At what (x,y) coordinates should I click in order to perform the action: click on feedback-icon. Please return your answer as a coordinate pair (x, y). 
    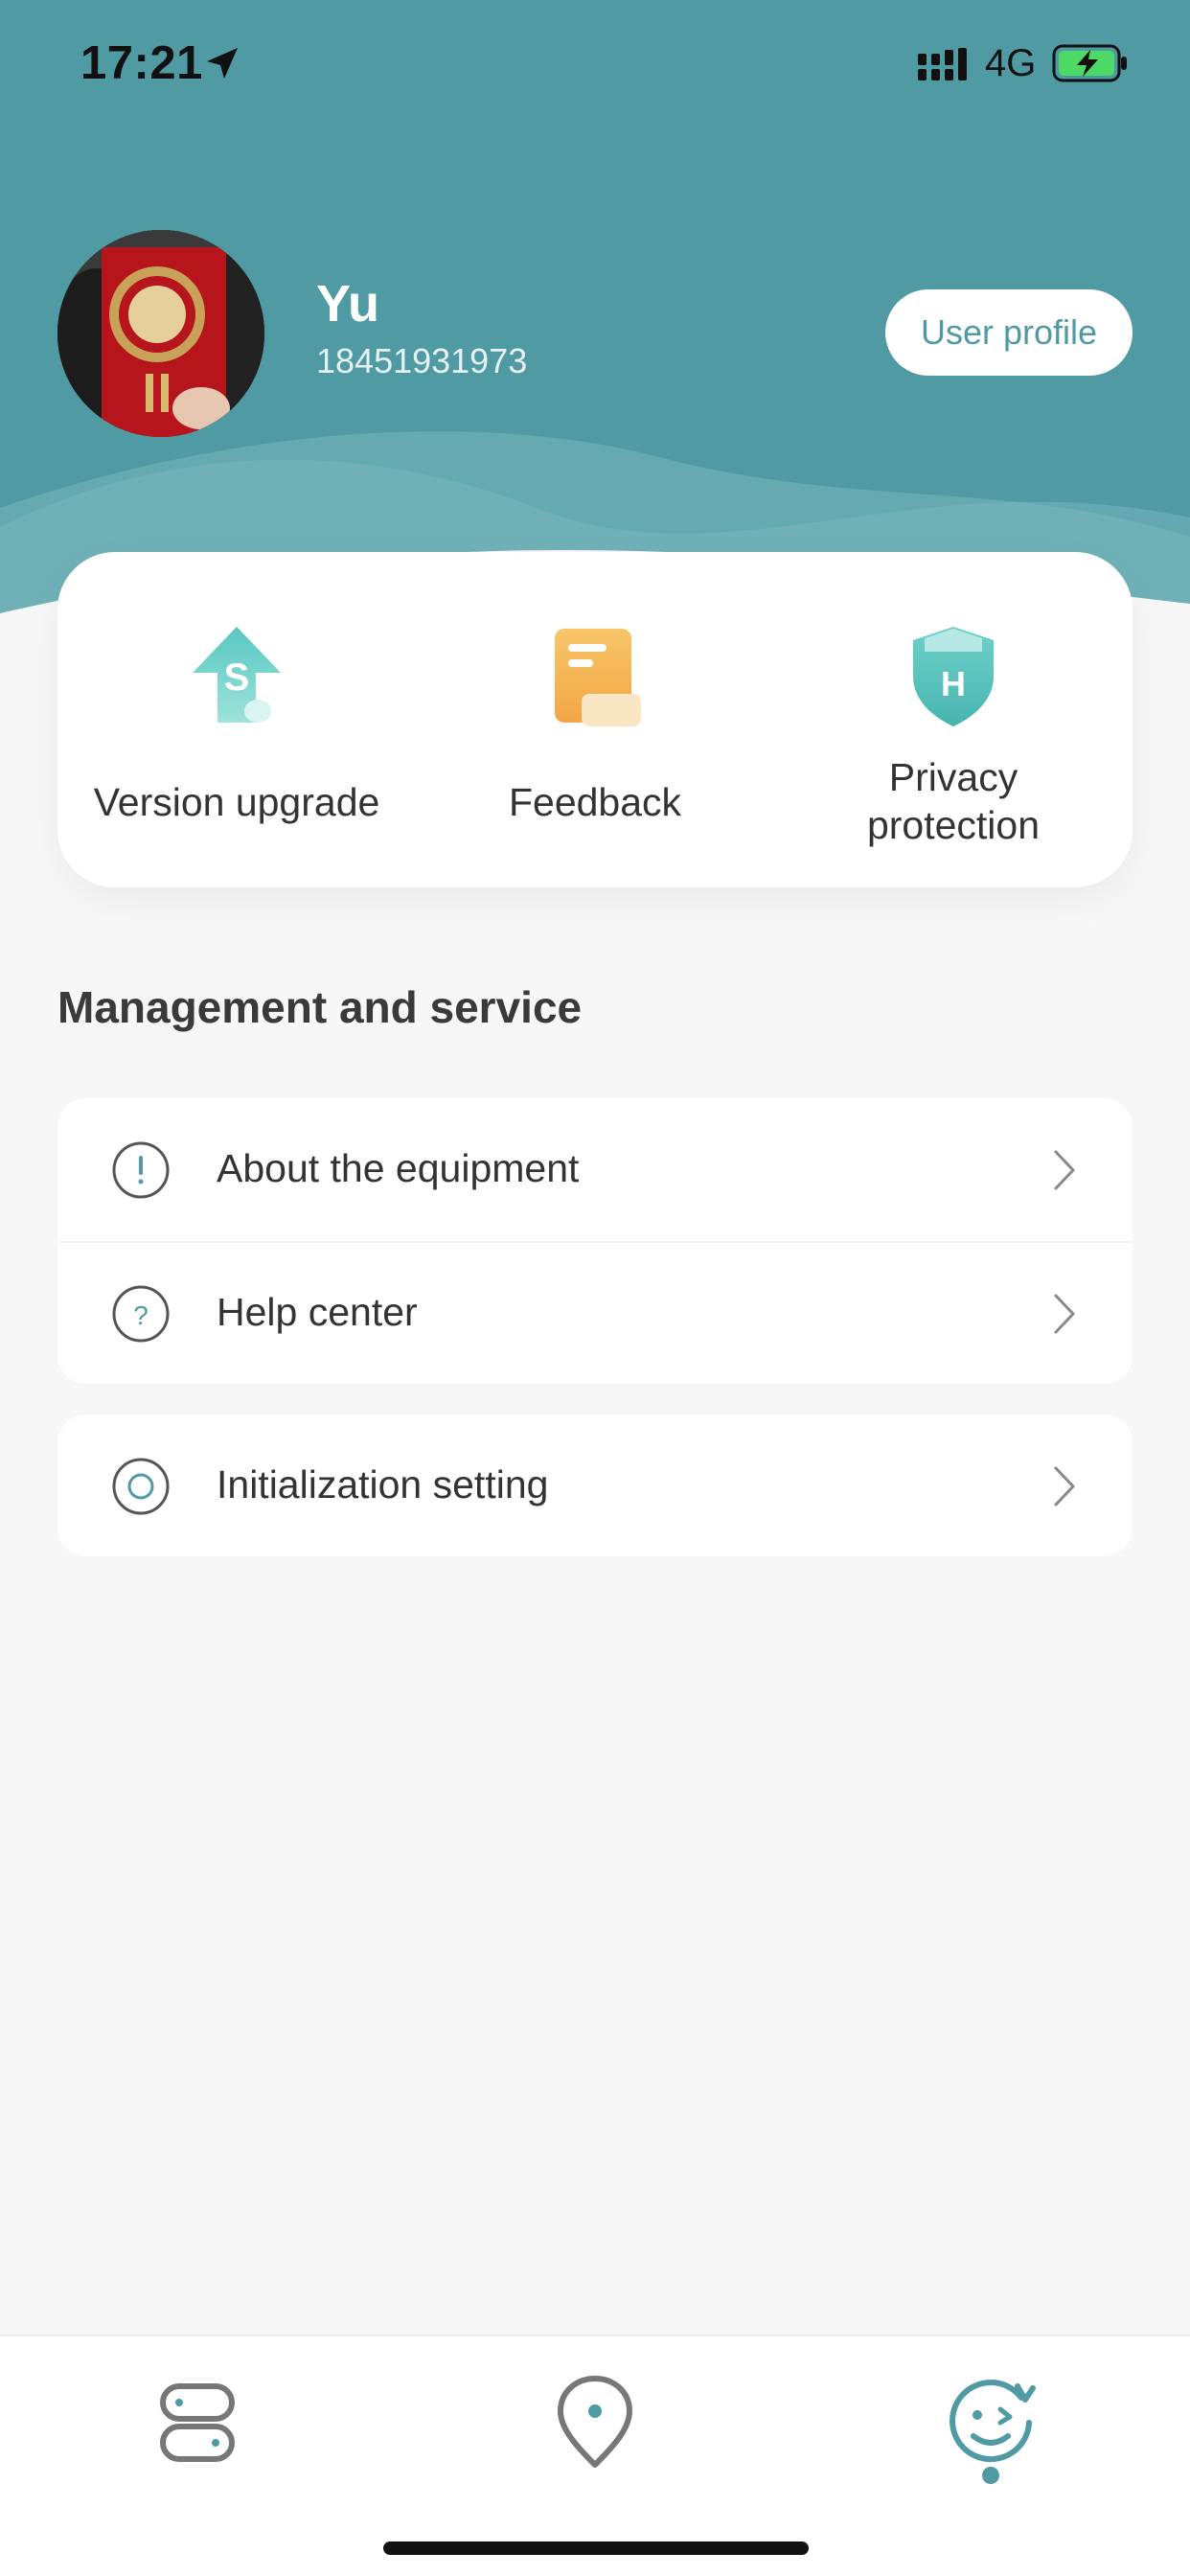
    Looking at the image, I should click on (598, 677).